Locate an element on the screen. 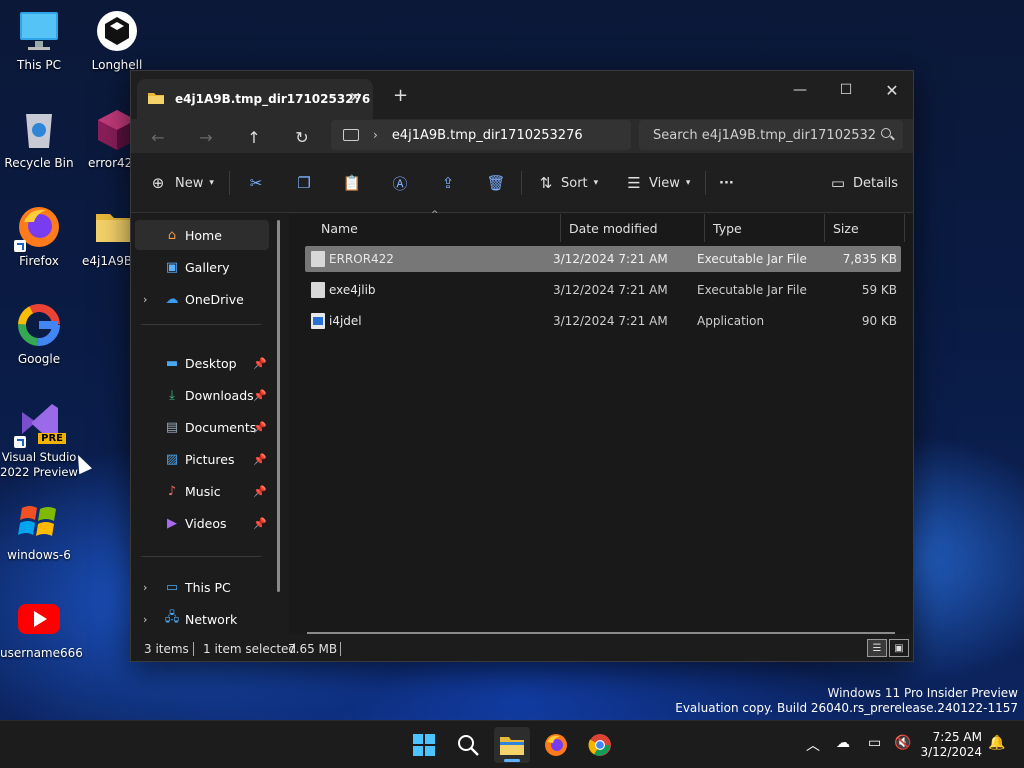 Image resolution: width=1024 pixels, height=768 pixels. tiles-view-icon: ▣ is located at coordinates (899, 648).